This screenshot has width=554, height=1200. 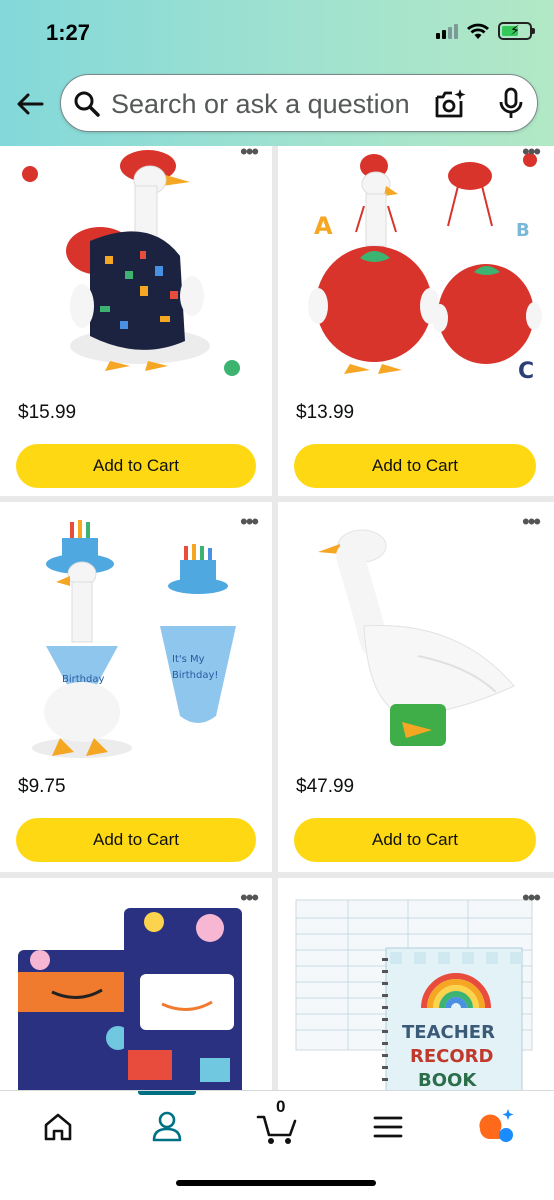 What do you see at coordinates (58, 1127) in the screenshot?
I see `home-icon` at bounding box center [58, 1127].